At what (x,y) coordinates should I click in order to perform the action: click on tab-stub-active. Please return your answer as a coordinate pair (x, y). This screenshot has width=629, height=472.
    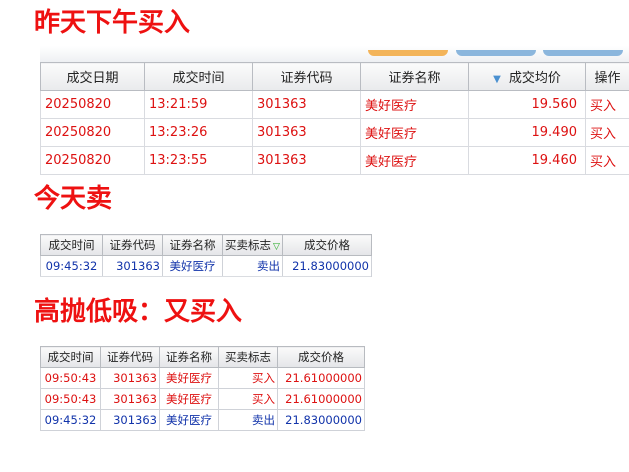
    Looking at the image, I should click on (408, 53).